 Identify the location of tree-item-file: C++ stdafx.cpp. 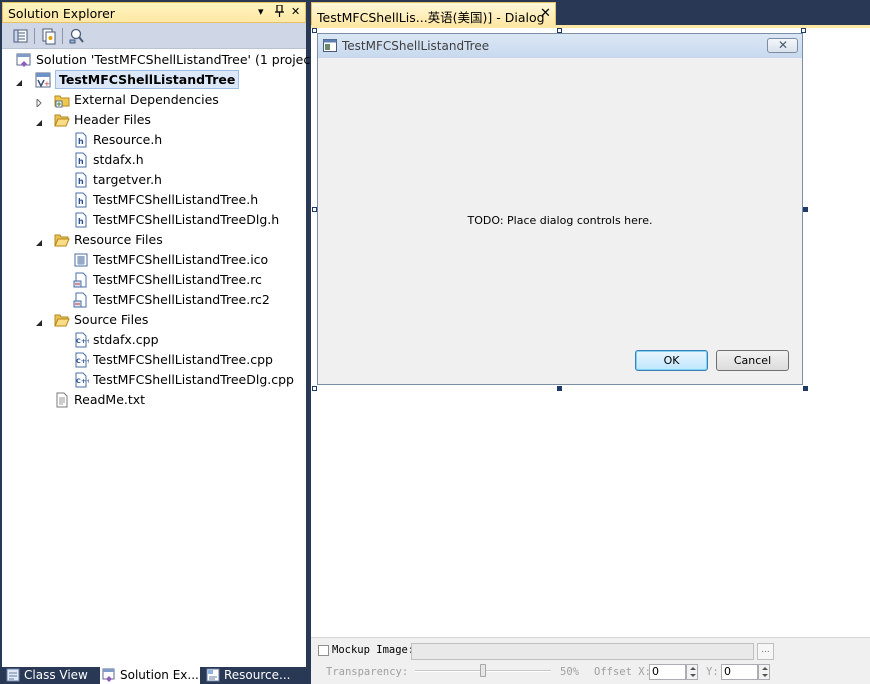
(188, 340).